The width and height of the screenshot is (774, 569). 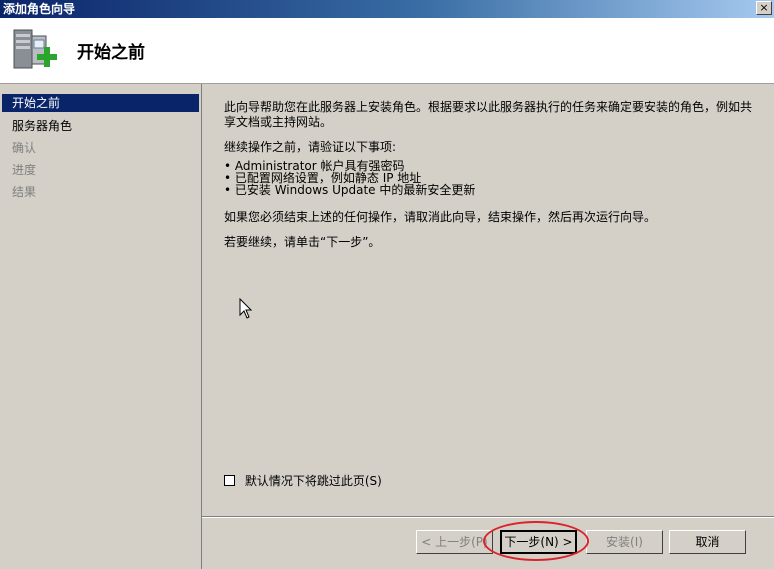 I want to click on cancel-note: 如果您必须结束上述的任何操作，请取消此向导，结束操作，然后再次运行向导。, so click(x=440, y=217).